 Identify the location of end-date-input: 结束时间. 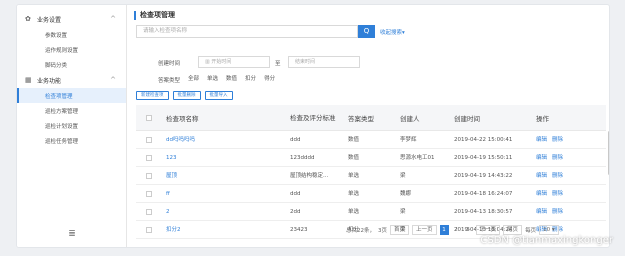
(324, 62).